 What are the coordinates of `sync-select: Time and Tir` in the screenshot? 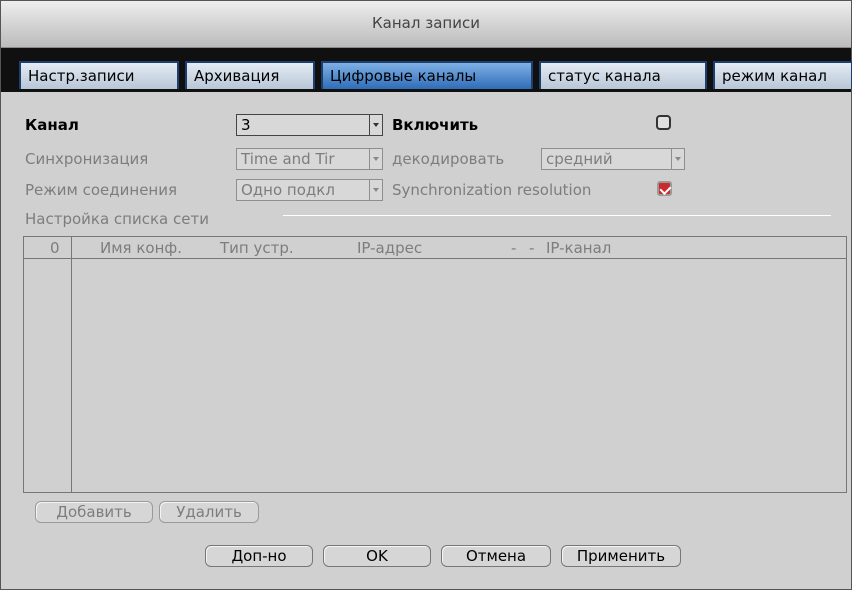 It's located at (309, 159).